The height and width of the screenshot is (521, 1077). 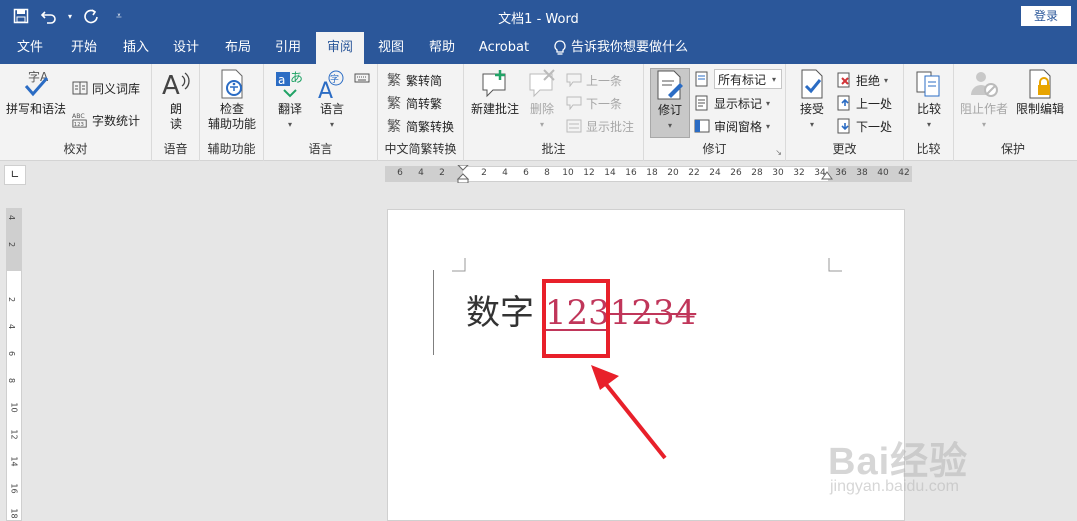 What do you see at coordinates (984, 84) in the screenshot?
I see `block-authors-icon` at bounding box center [984, 84].